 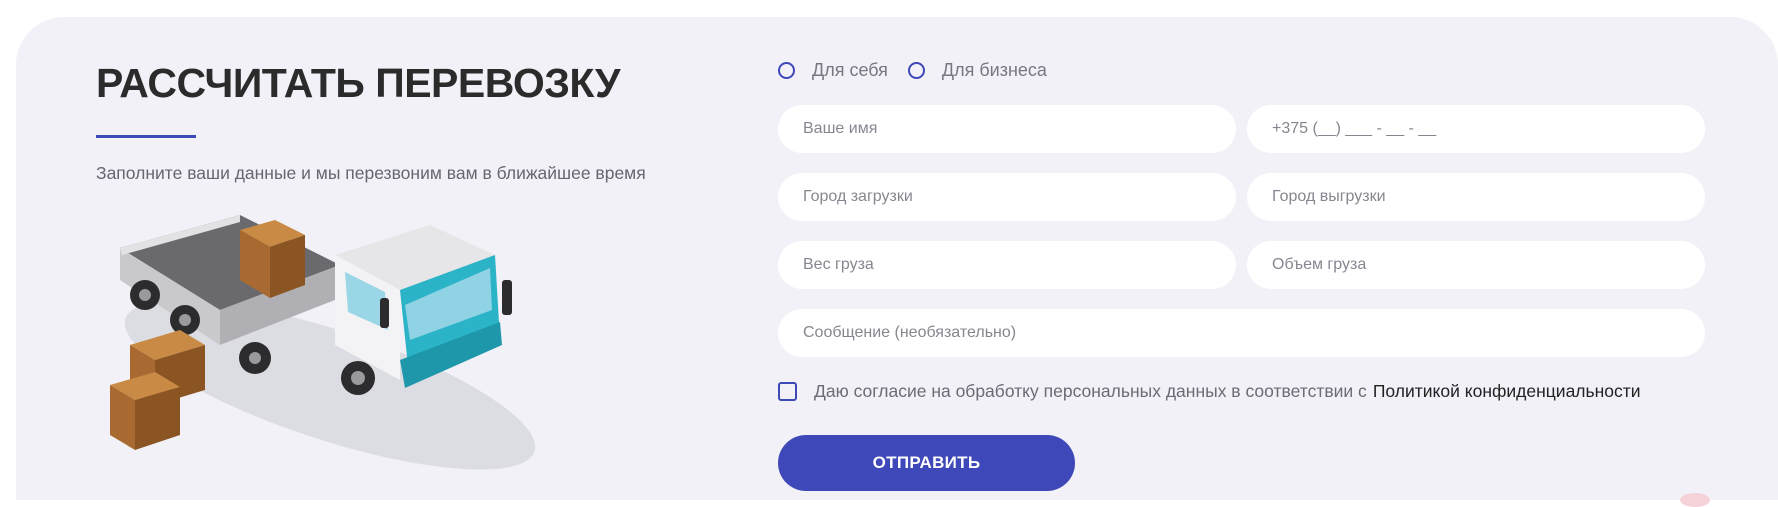 What do you see at coordinates (850, 70) in the screenshot?
I see `radio-personal-label: Для себя` at bounding box center [850, 70].